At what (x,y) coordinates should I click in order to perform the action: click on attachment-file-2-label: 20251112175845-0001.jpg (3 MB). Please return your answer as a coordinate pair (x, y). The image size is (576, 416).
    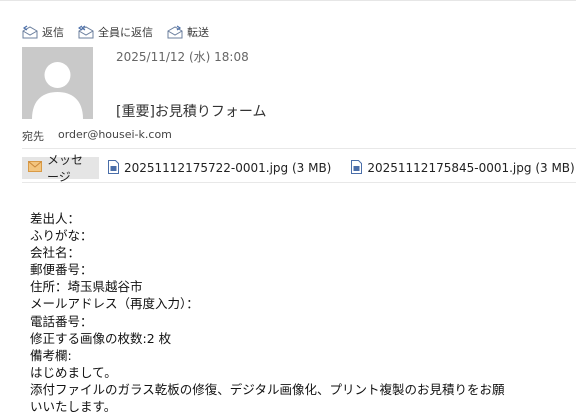
    Looking at the image, I should click on (471, 168).